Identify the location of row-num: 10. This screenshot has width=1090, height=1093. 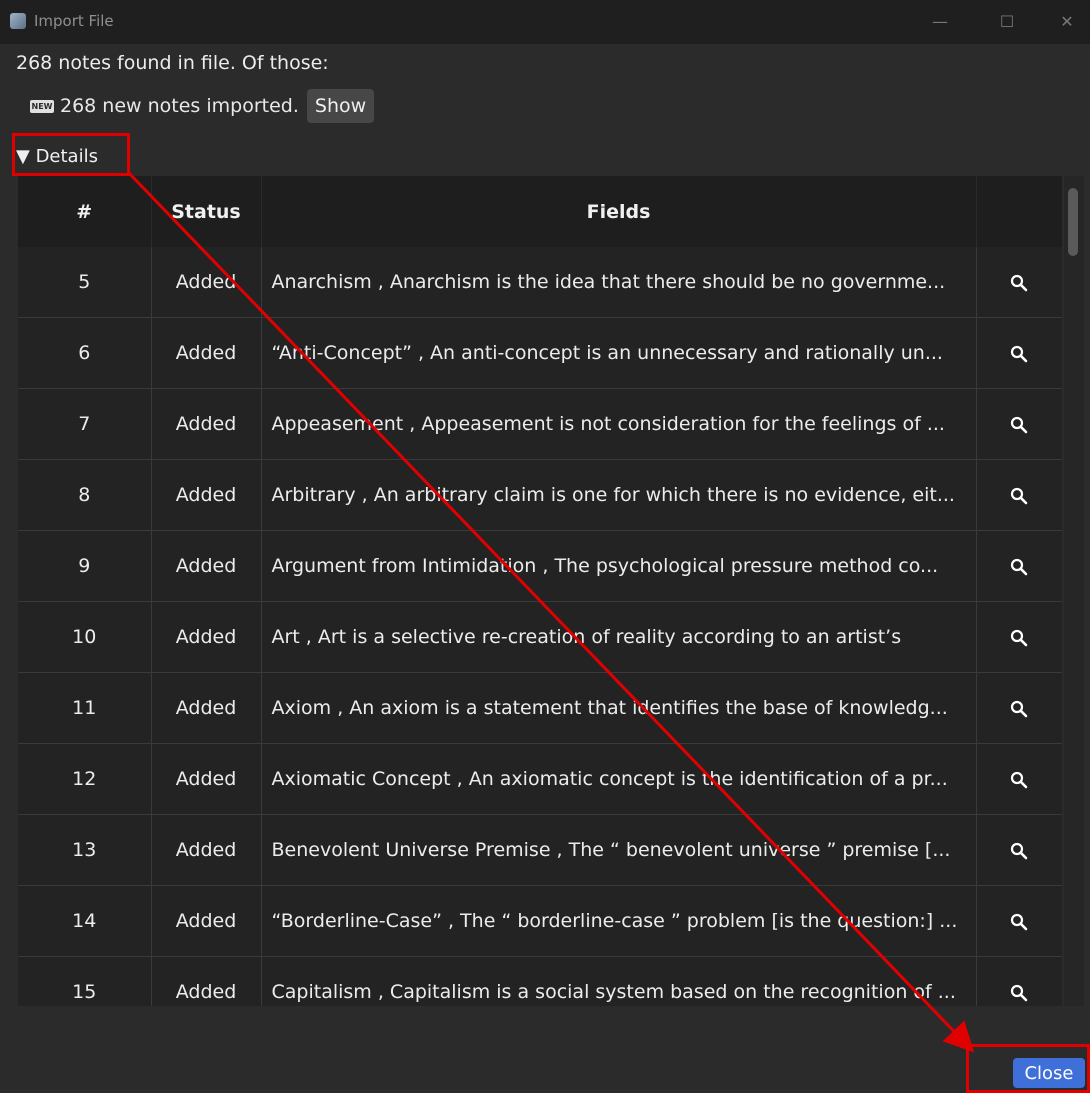
(85, 637).